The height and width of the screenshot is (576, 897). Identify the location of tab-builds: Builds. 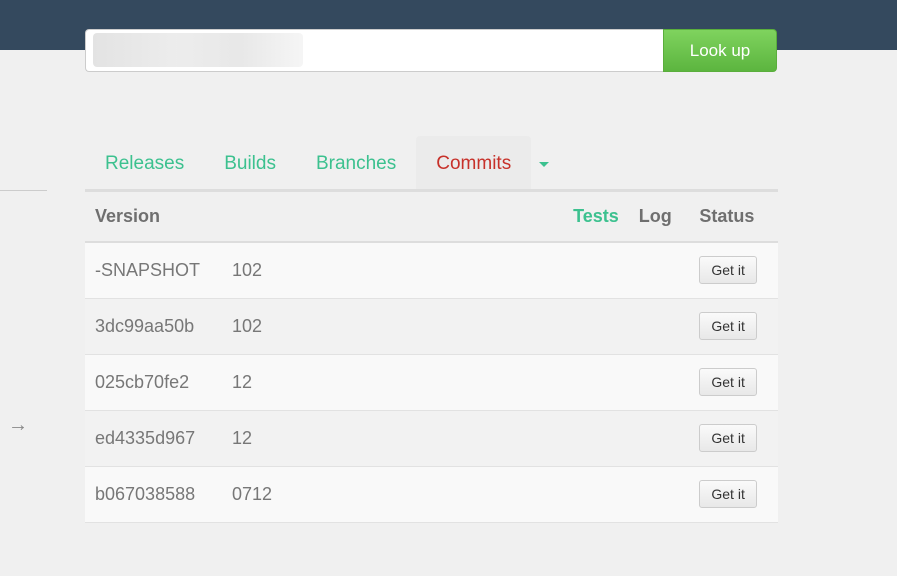
(250, 162).